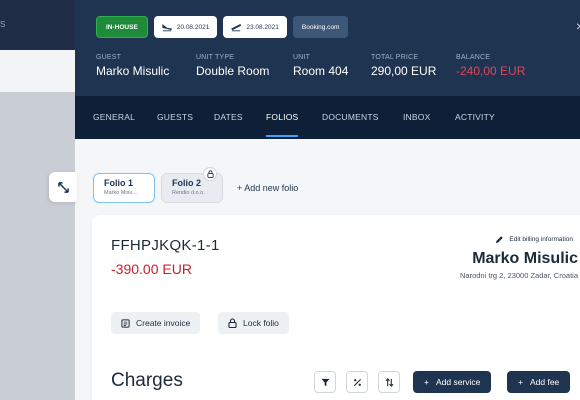 The image size is (580, 400). I want to click on create-invoice-button: Create invoice, so click(156, 323).